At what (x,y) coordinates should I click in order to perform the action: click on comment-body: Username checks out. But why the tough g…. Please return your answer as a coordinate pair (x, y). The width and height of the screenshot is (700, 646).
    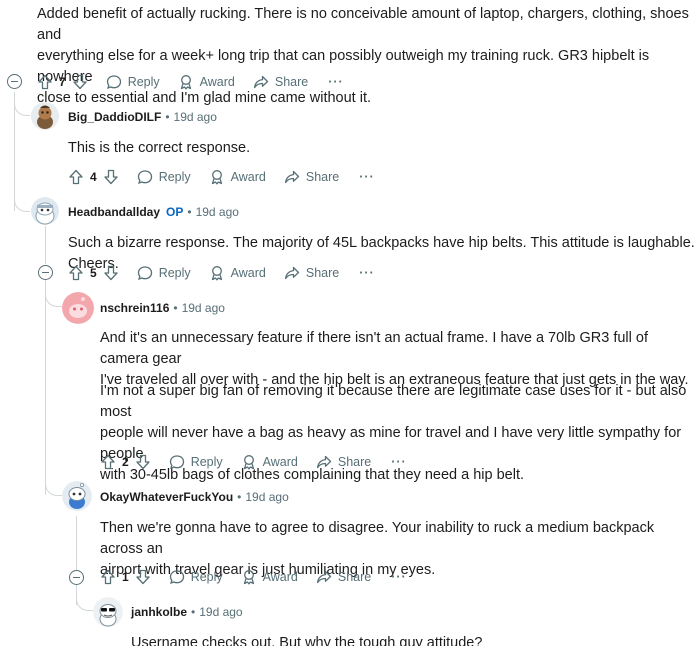
    Looking at the image, I should click on (307, 640).